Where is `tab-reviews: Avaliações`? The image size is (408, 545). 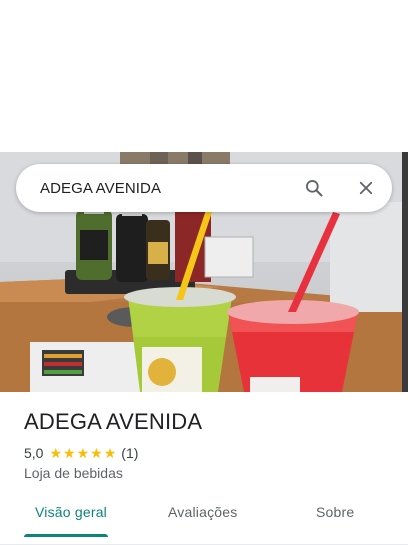 tab-reviews: Avaliações is located at coordinates (202, 512).